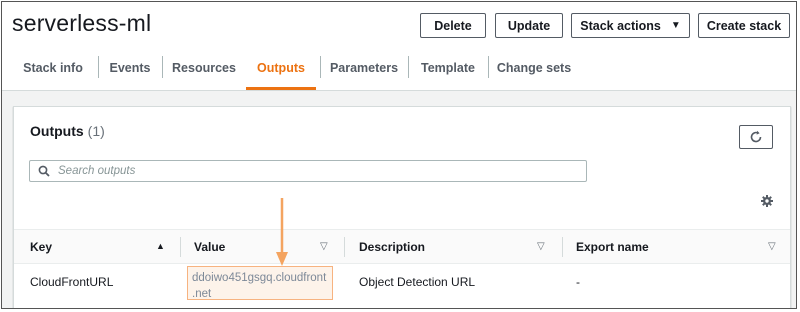 The image size is (800, 312). I want to click on tab-events: Events, so click(130, 74).